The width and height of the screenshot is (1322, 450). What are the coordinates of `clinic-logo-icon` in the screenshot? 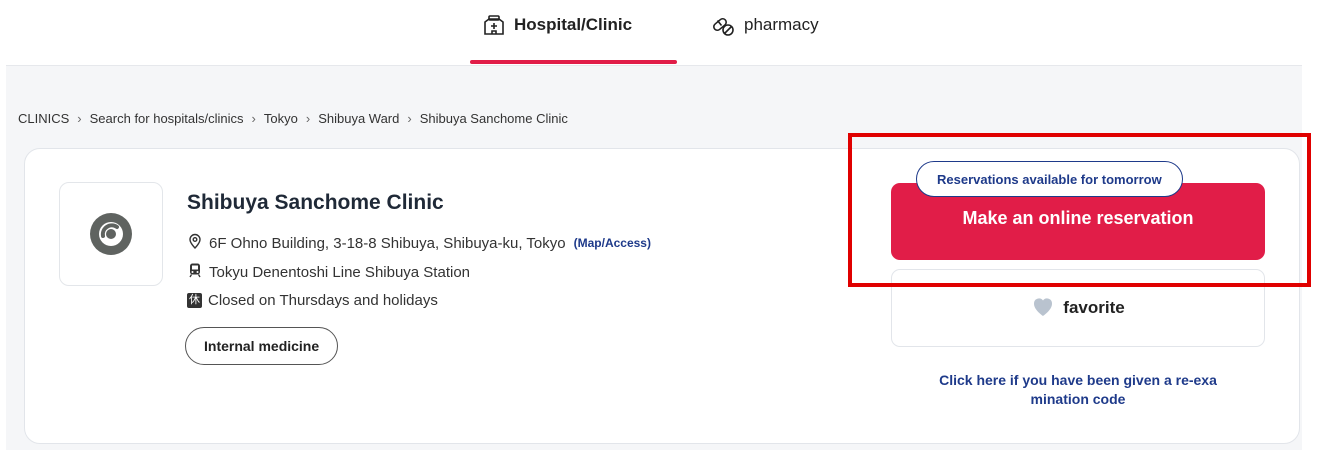 It's located at (111, 234).